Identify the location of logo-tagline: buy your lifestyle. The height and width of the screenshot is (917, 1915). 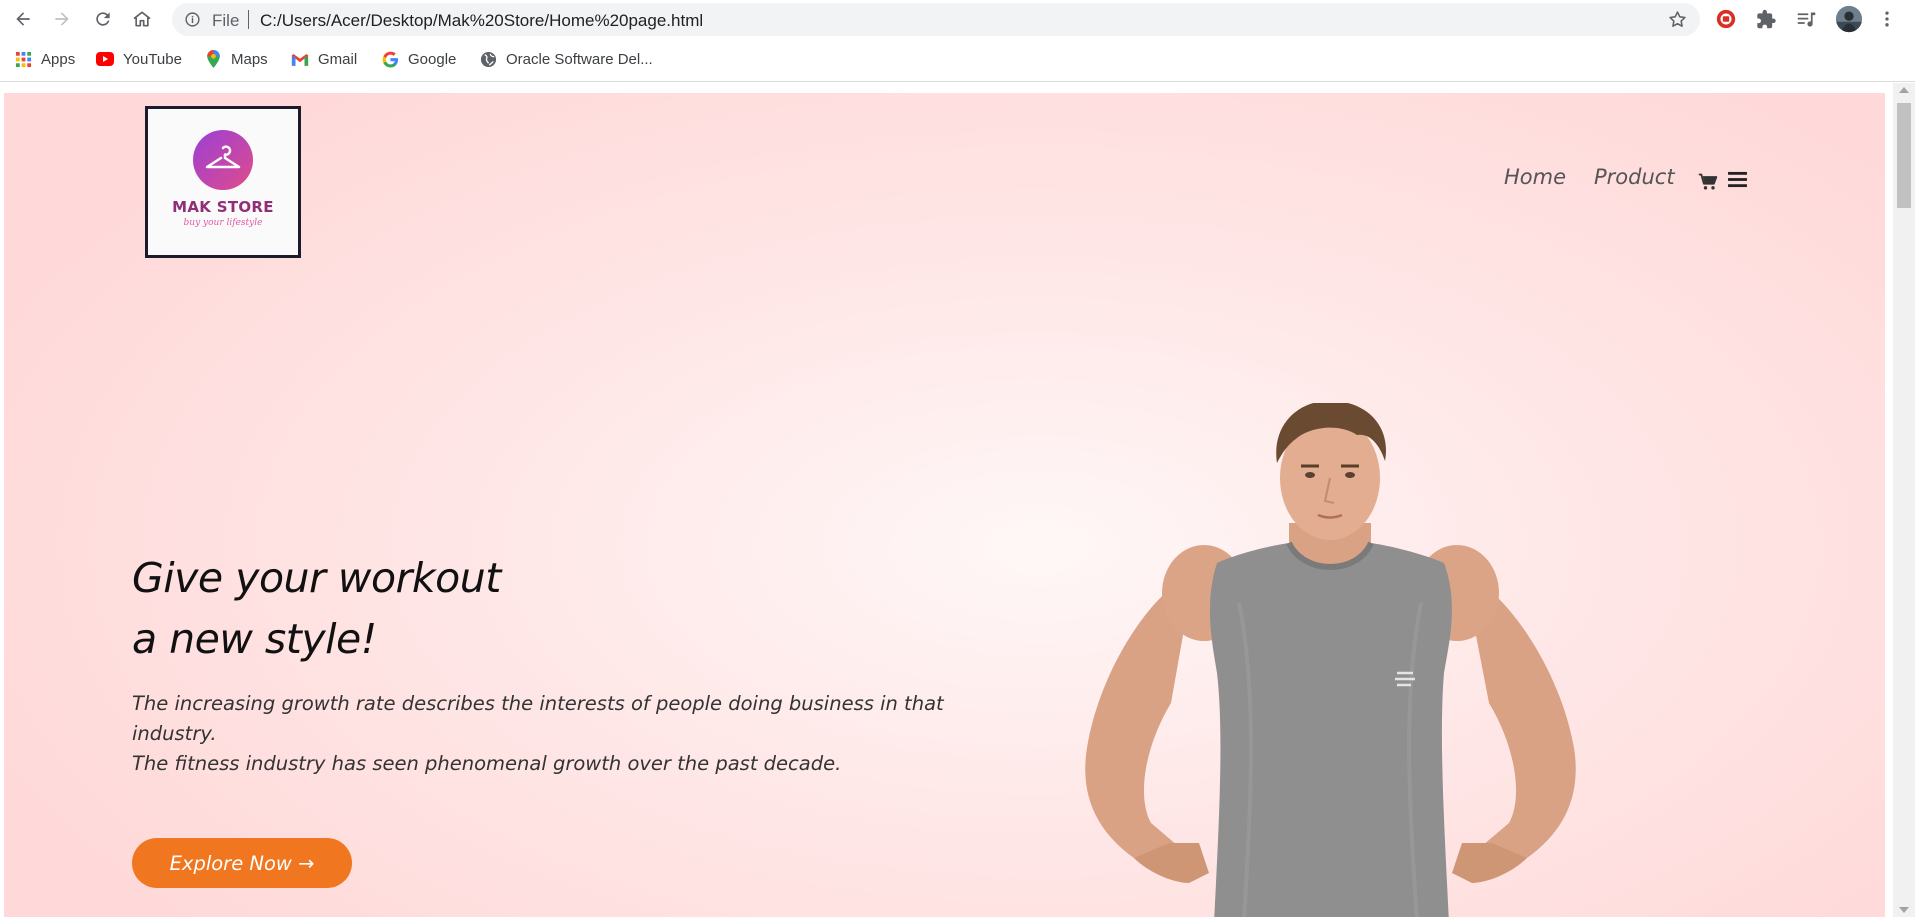
(223, 223).